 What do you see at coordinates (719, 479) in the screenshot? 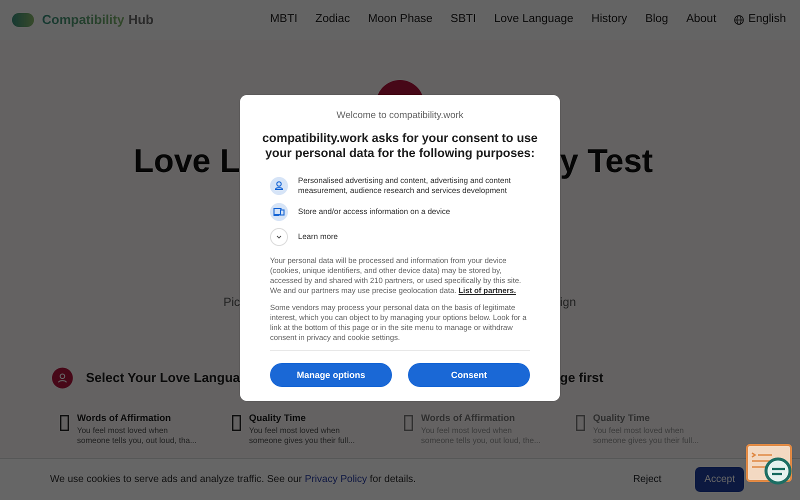
I see `accept-button: Accept` at bounding box center [719, 479].